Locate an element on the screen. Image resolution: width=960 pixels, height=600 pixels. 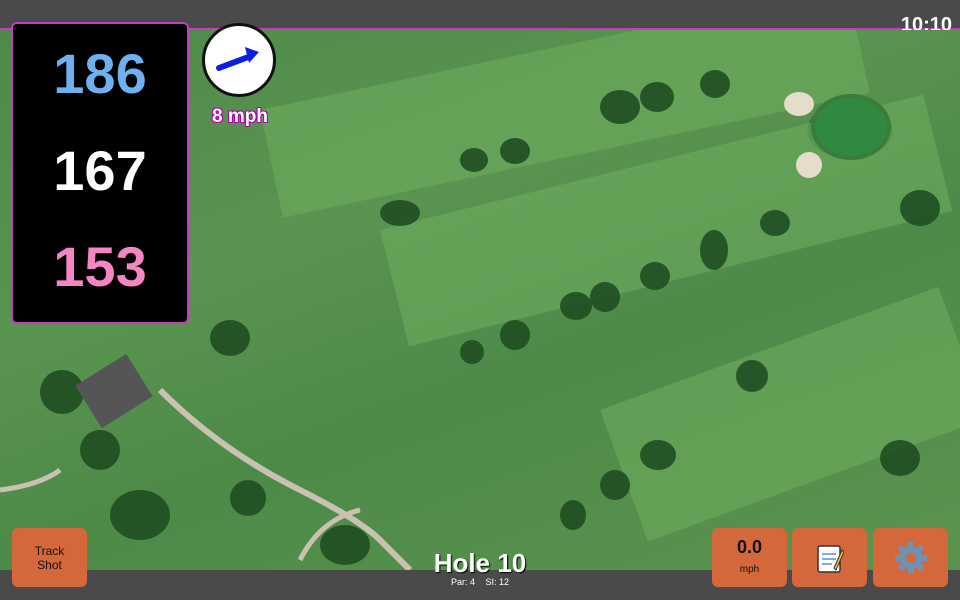
speed-button: 0.0 mph is located at coordinates (749, 557).